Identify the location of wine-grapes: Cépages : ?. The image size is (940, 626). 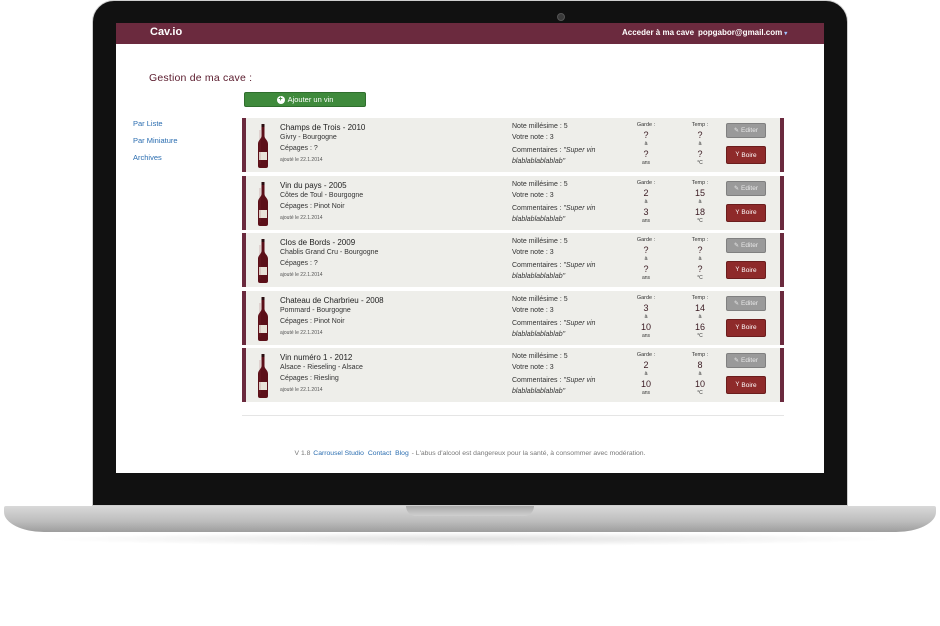
(299, 264).